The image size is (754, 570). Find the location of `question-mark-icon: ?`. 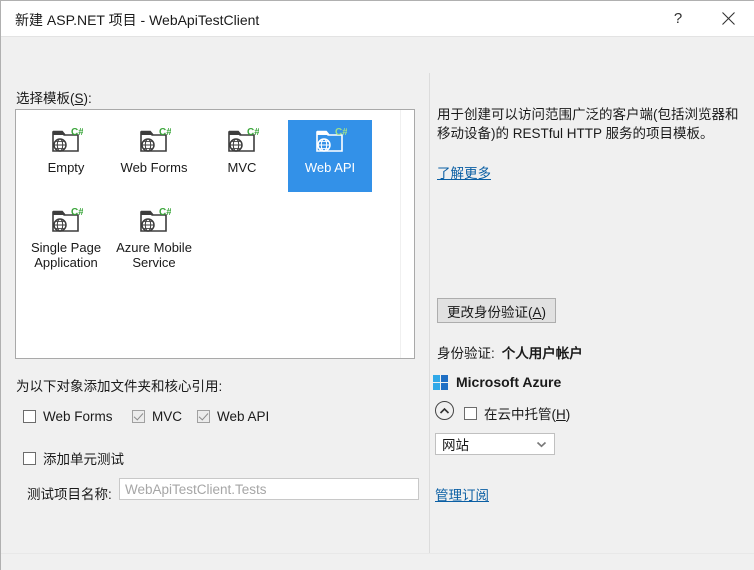

question-mark-icon: ? is located at coordinates (678, 18).